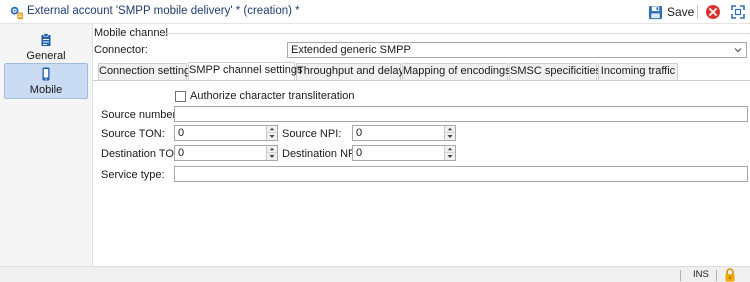 The image size is (750, 282). I want to click on toolbar-separator, so click(697, 12).